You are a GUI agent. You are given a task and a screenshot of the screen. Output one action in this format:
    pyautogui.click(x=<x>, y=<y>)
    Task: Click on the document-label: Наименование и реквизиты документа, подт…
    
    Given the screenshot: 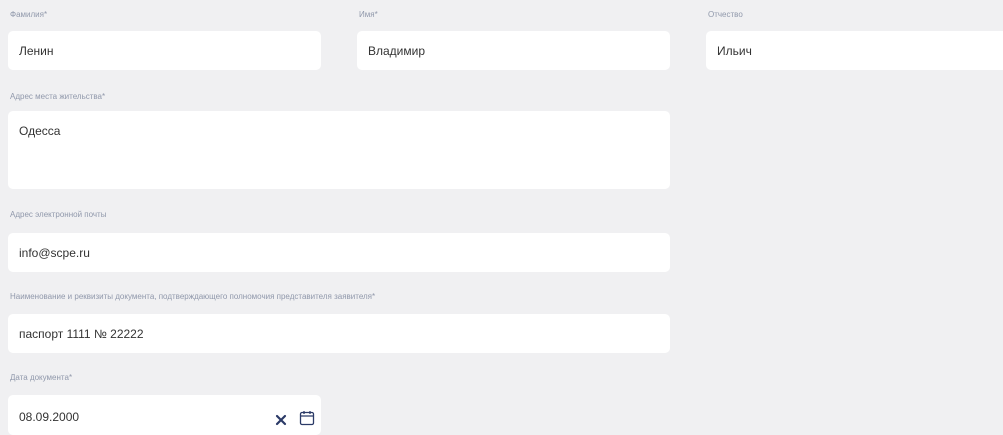 What is the action you would take?
    pyautogui.click(x=193, y=296)
    